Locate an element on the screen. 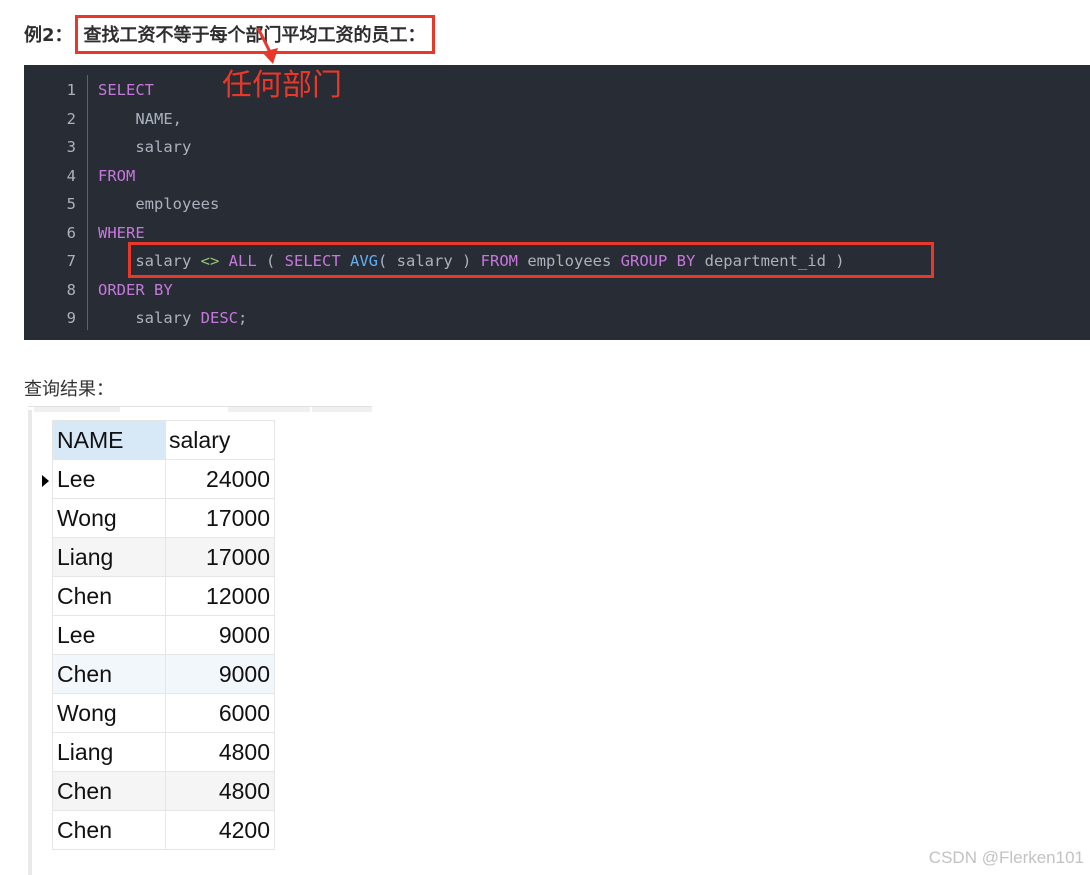 The width and height of the screenshot is (1090, 875). code-token: employees is located at coordinates (159, 204).